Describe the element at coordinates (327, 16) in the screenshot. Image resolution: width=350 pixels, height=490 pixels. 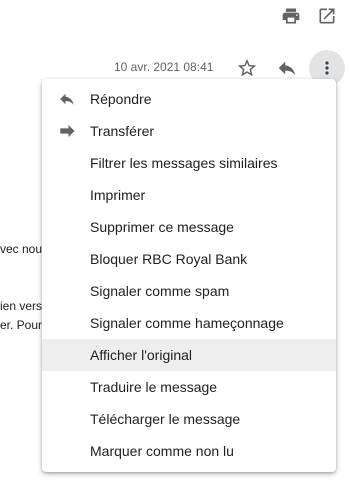
I see `open-in-new-window-icon` at that location.